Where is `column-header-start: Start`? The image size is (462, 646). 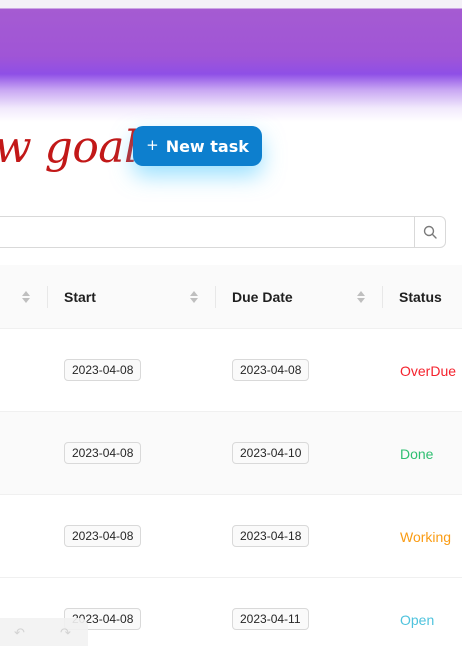
column-header-start: Start is located at coordinates (80, 297).